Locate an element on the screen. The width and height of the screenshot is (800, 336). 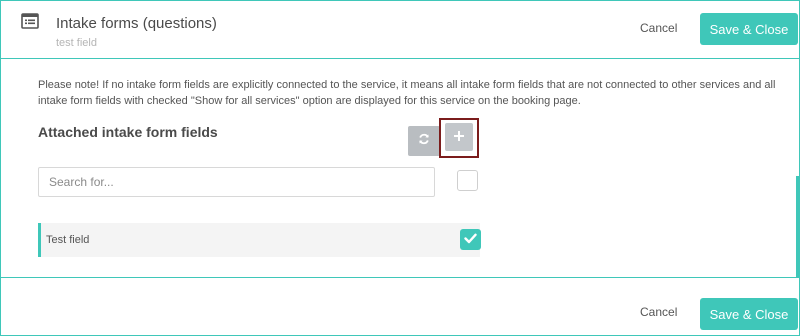
page-subtitle: test field is located at coordinates (76, 43).